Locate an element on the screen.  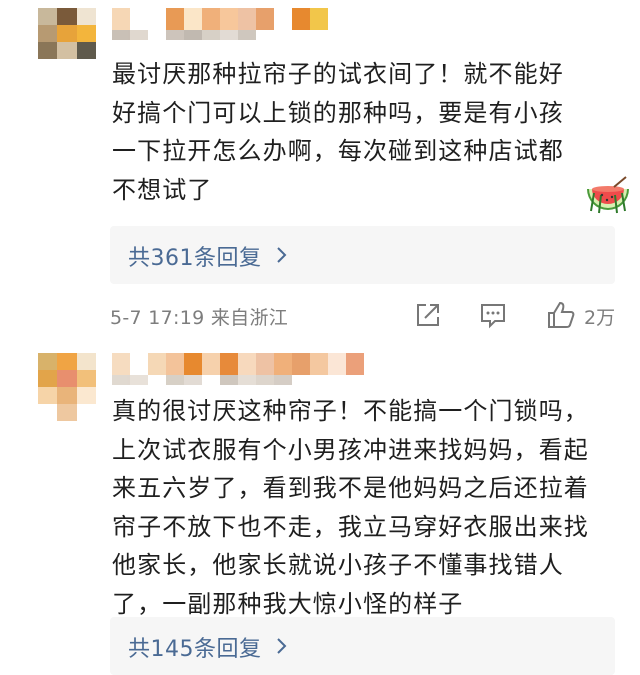
location: 来自浙江 is located at coordinates (249, 318).